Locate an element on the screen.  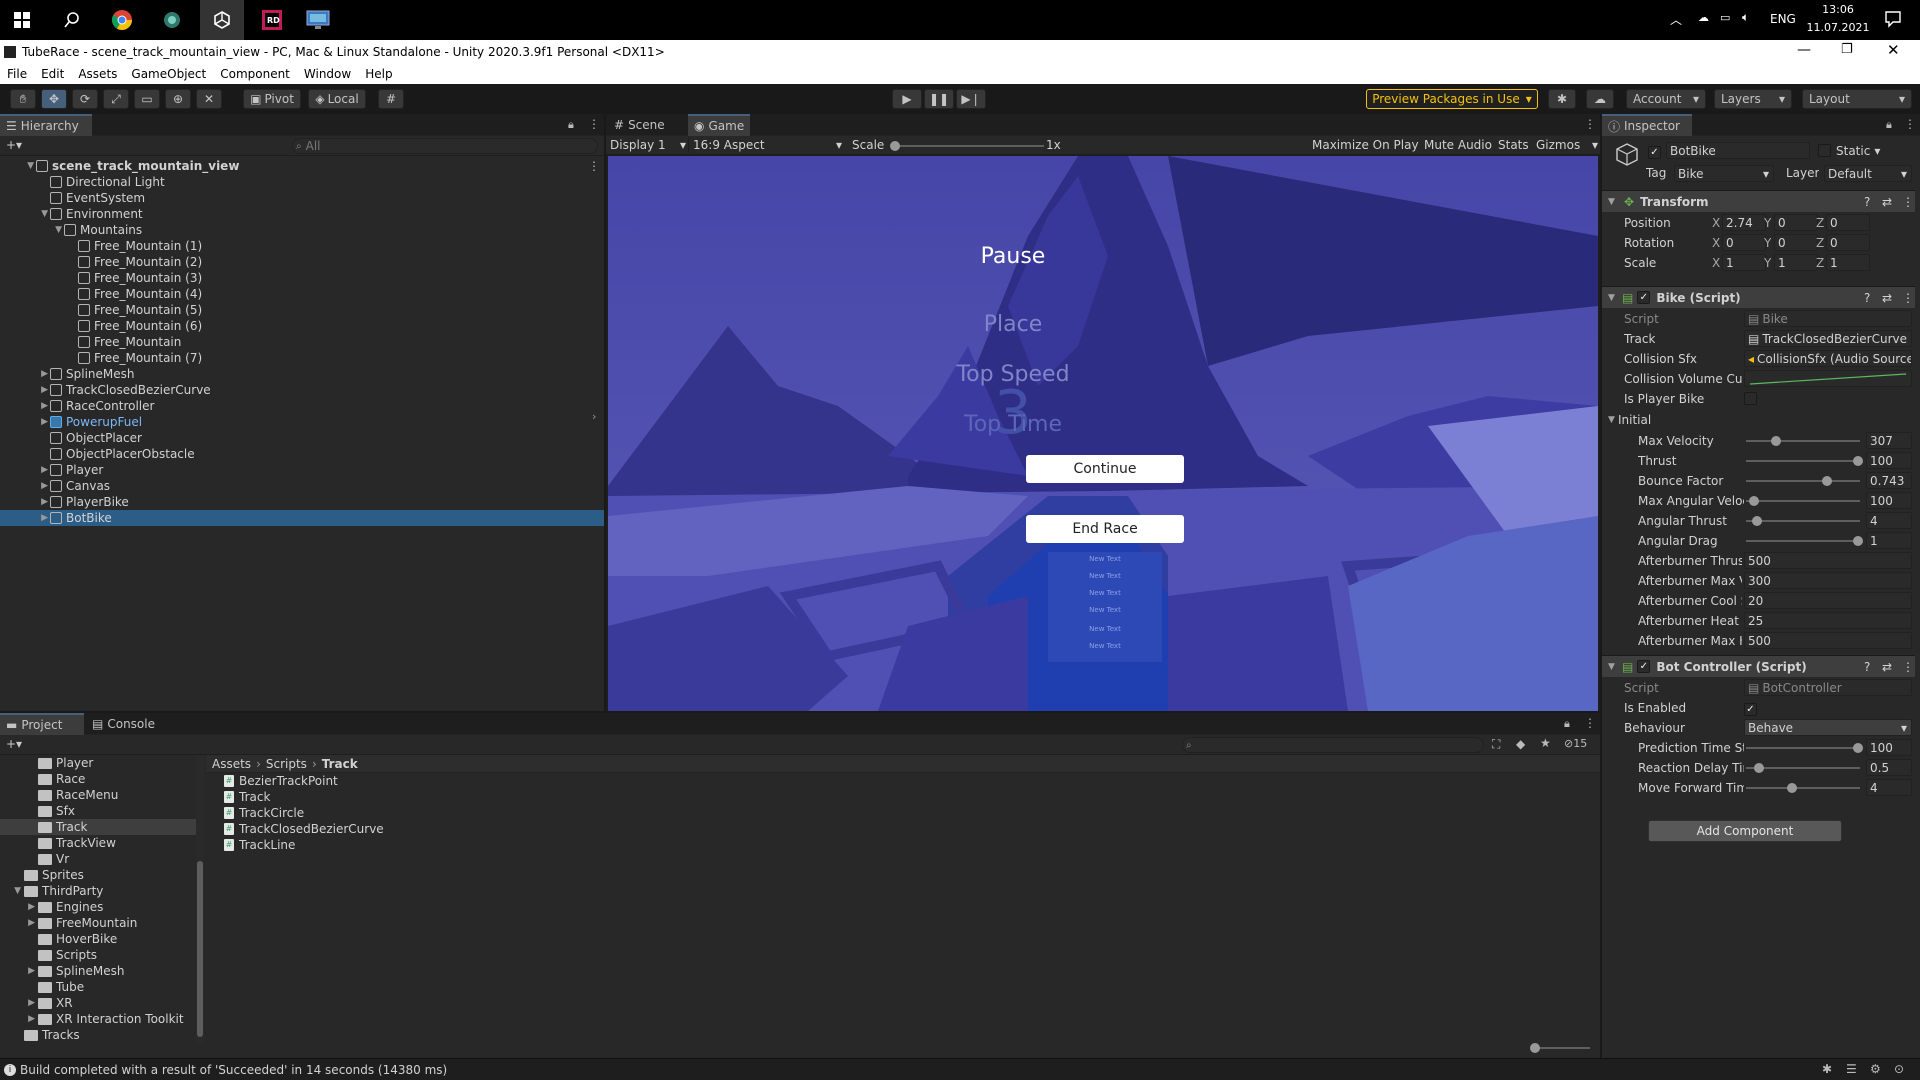
account-dropdown: Account ▾ is located at coordinates (1666, 99).